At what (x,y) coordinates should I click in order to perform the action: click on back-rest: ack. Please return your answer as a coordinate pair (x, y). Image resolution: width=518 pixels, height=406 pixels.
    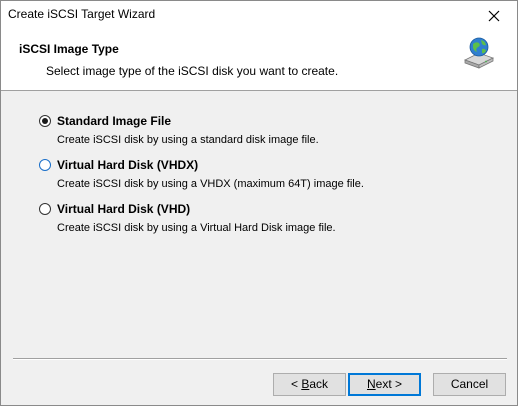
    Looking at the image, I should click on (319, 384).